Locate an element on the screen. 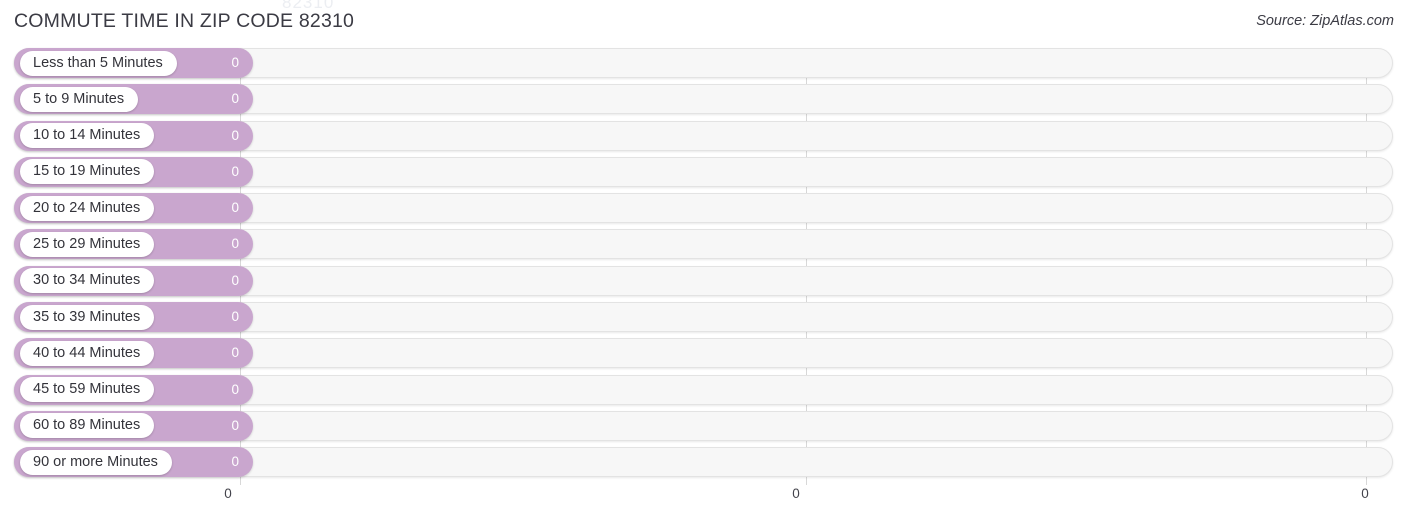  category-label: 5 to 9 Minutes is located at coordinates (79, 99).